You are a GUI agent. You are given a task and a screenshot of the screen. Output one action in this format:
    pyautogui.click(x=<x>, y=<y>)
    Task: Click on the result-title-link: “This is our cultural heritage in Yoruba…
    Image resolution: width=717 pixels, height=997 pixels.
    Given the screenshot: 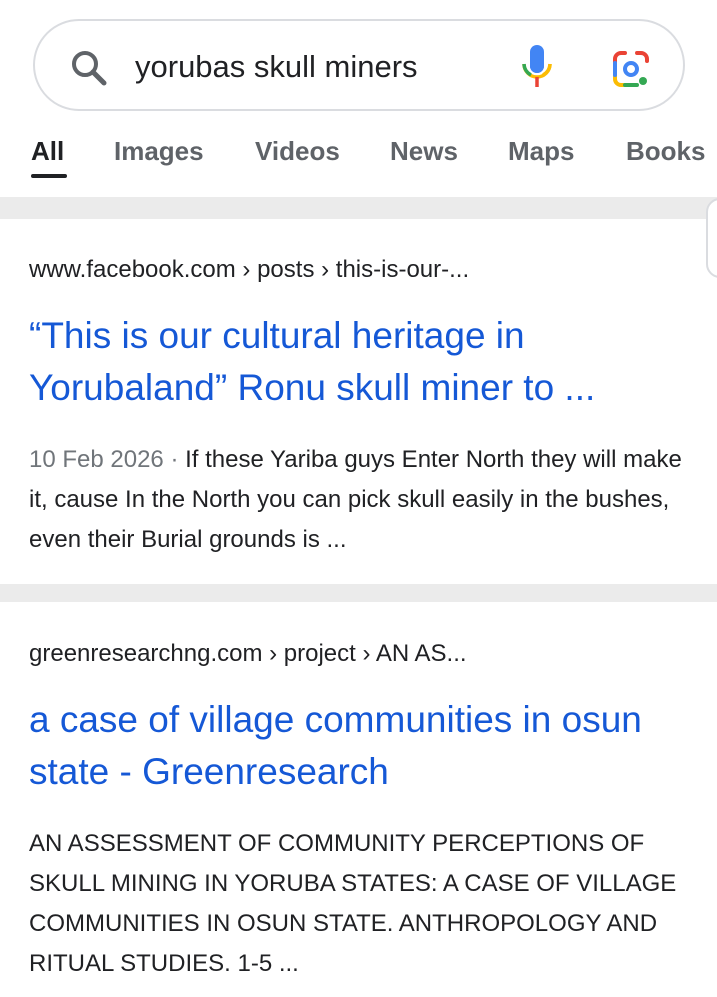 What is the action you would take?
    pyautogui.click(x=359, y=362)
    